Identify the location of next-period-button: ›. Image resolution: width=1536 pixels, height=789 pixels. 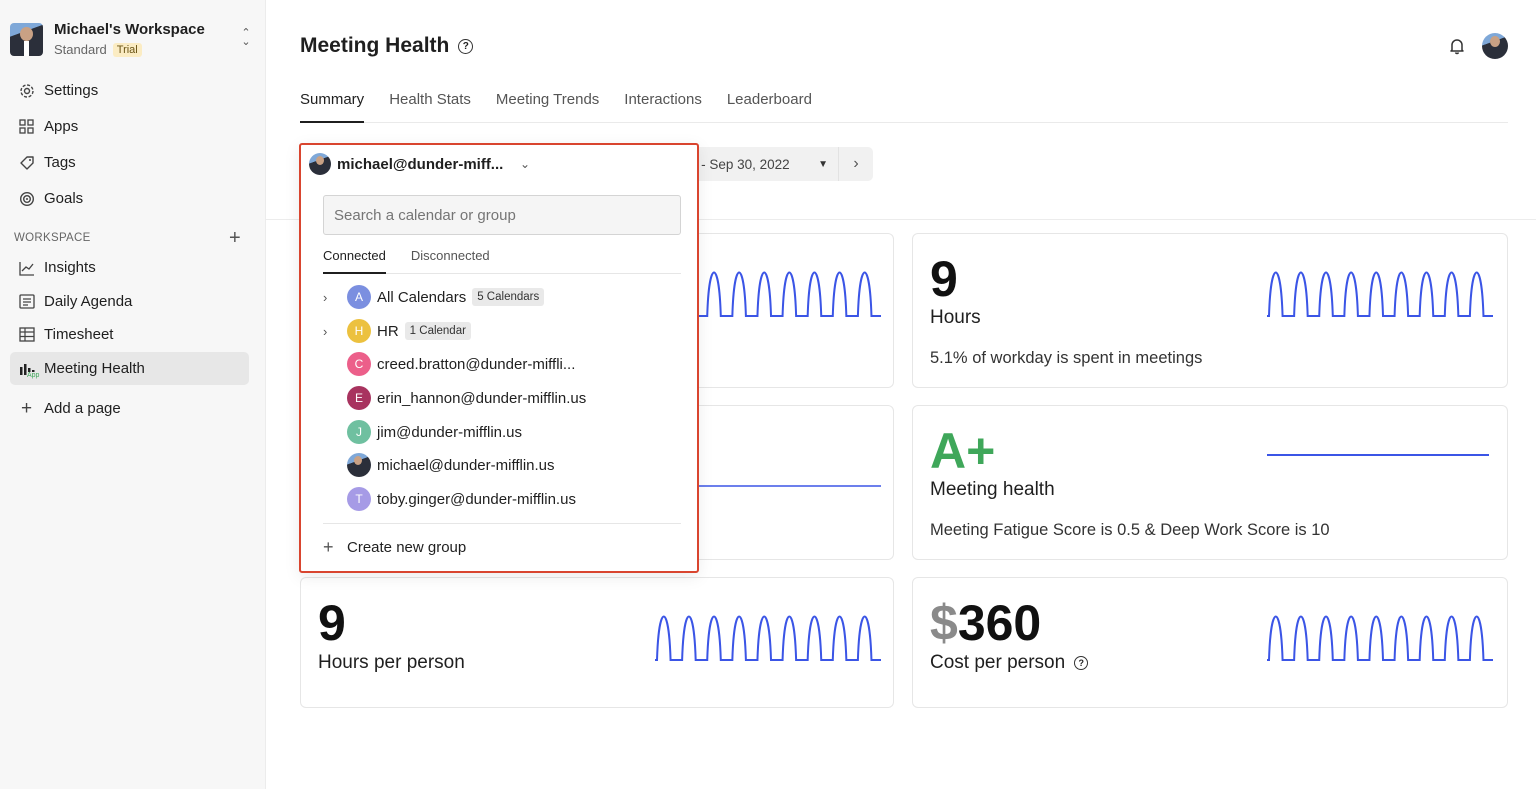
(856, 164).